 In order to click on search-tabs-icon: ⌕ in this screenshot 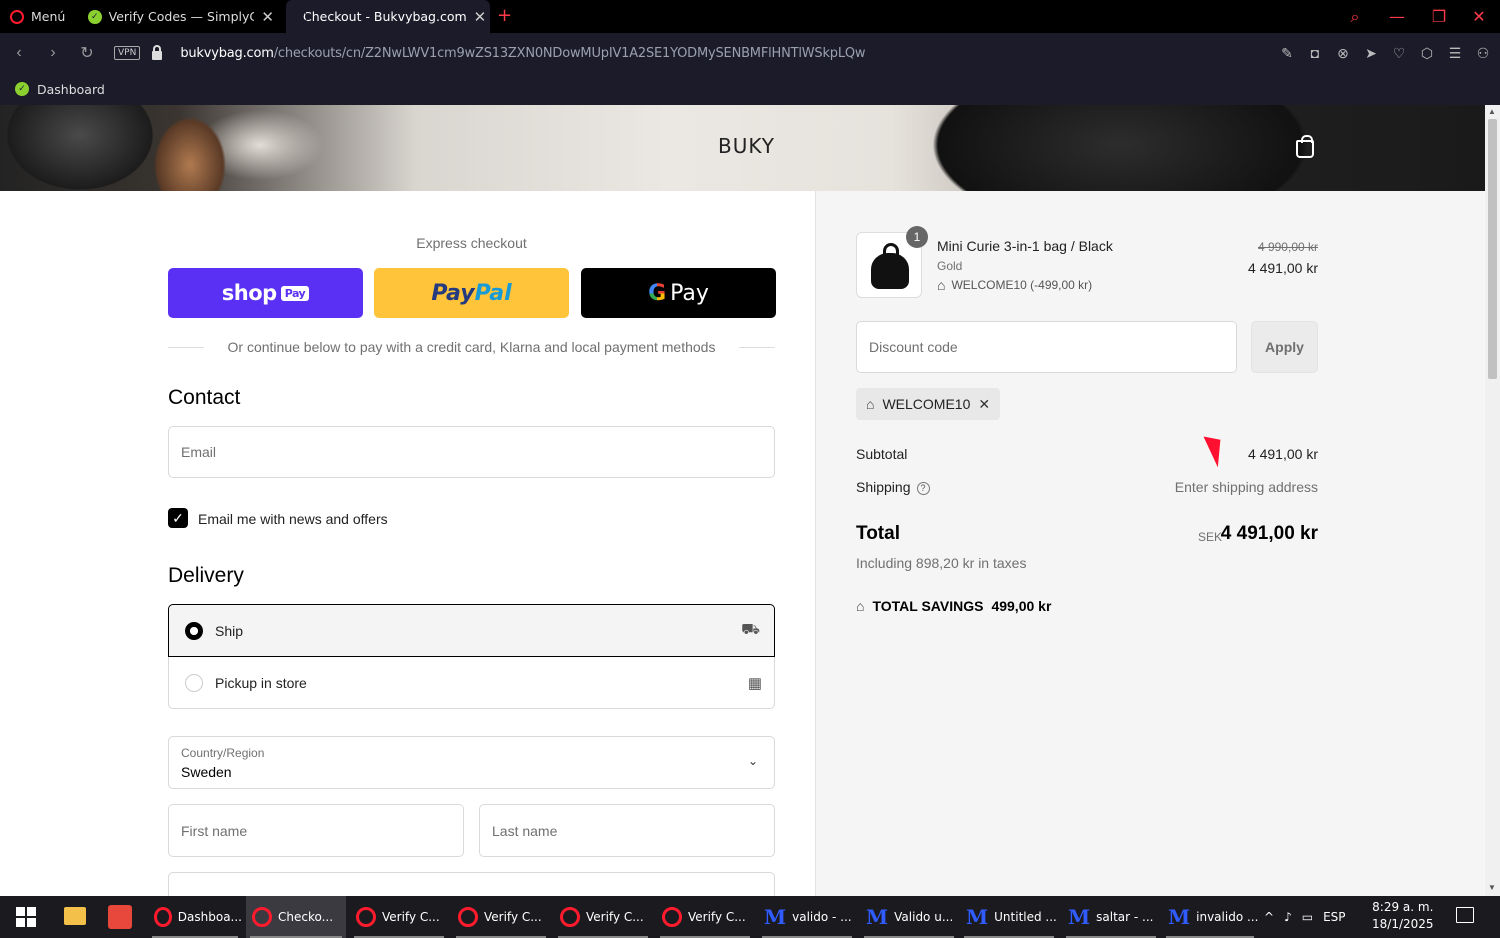, I will do `click(1355, 16)`.